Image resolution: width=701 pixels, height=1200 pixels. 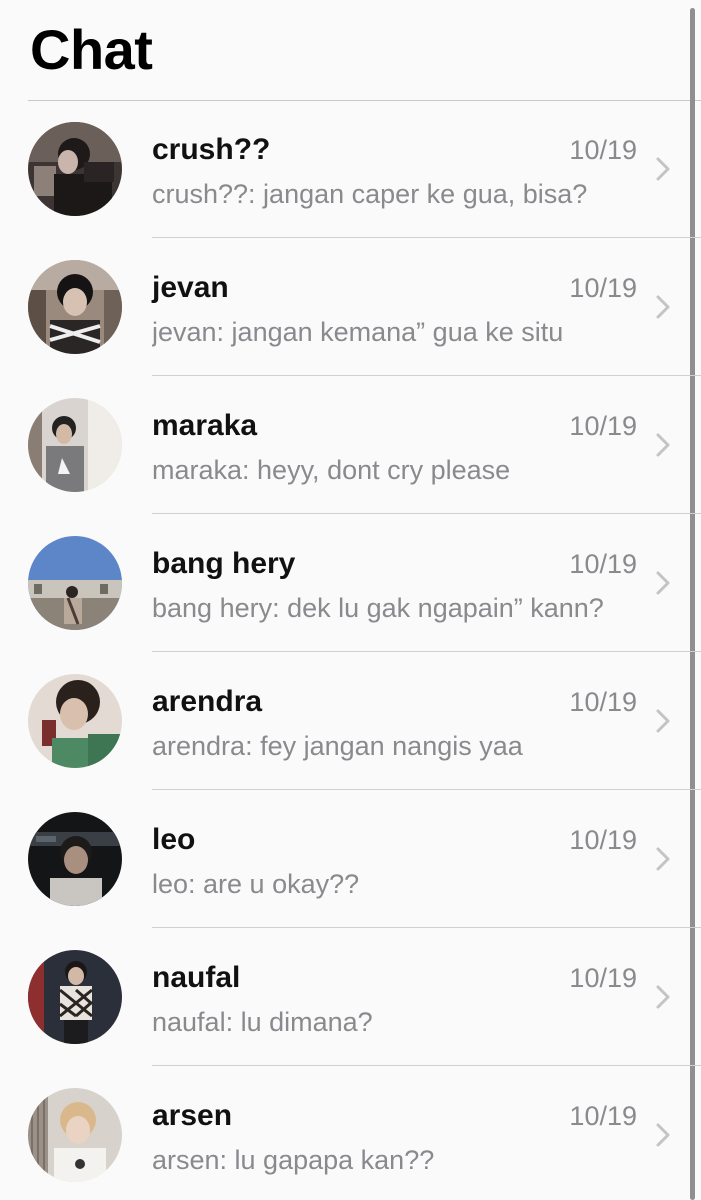 I want to click on chat-name: maraka, so click(x=205, y=425).